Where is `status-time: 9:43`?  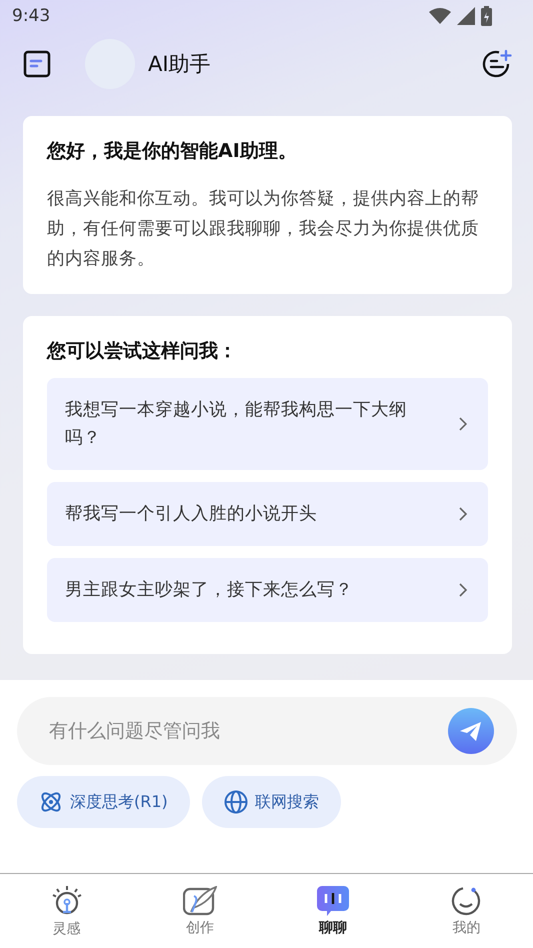 status-time: 9:43 is located at coordinates (31, 16).